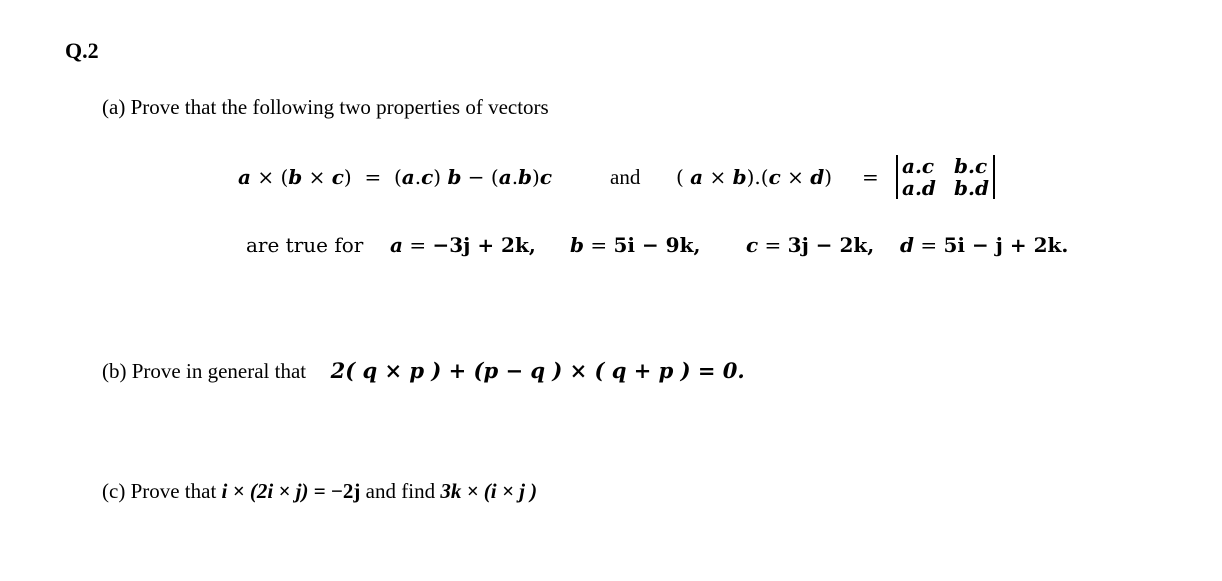 The height and width of the screenshot is (581, 1222). I want to click on vector-expr: 5i − j + 2k., so click(1006, 245).